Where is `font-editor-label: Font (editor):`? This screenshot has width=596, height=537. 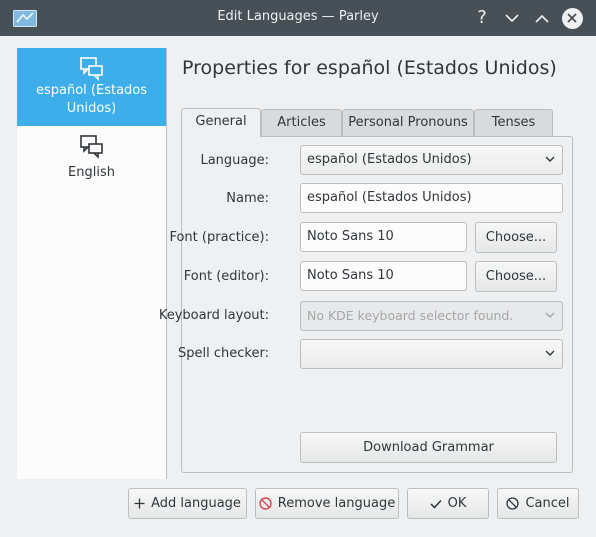 font-editor-label: Font (editor): is located at coordinates (226, 276).